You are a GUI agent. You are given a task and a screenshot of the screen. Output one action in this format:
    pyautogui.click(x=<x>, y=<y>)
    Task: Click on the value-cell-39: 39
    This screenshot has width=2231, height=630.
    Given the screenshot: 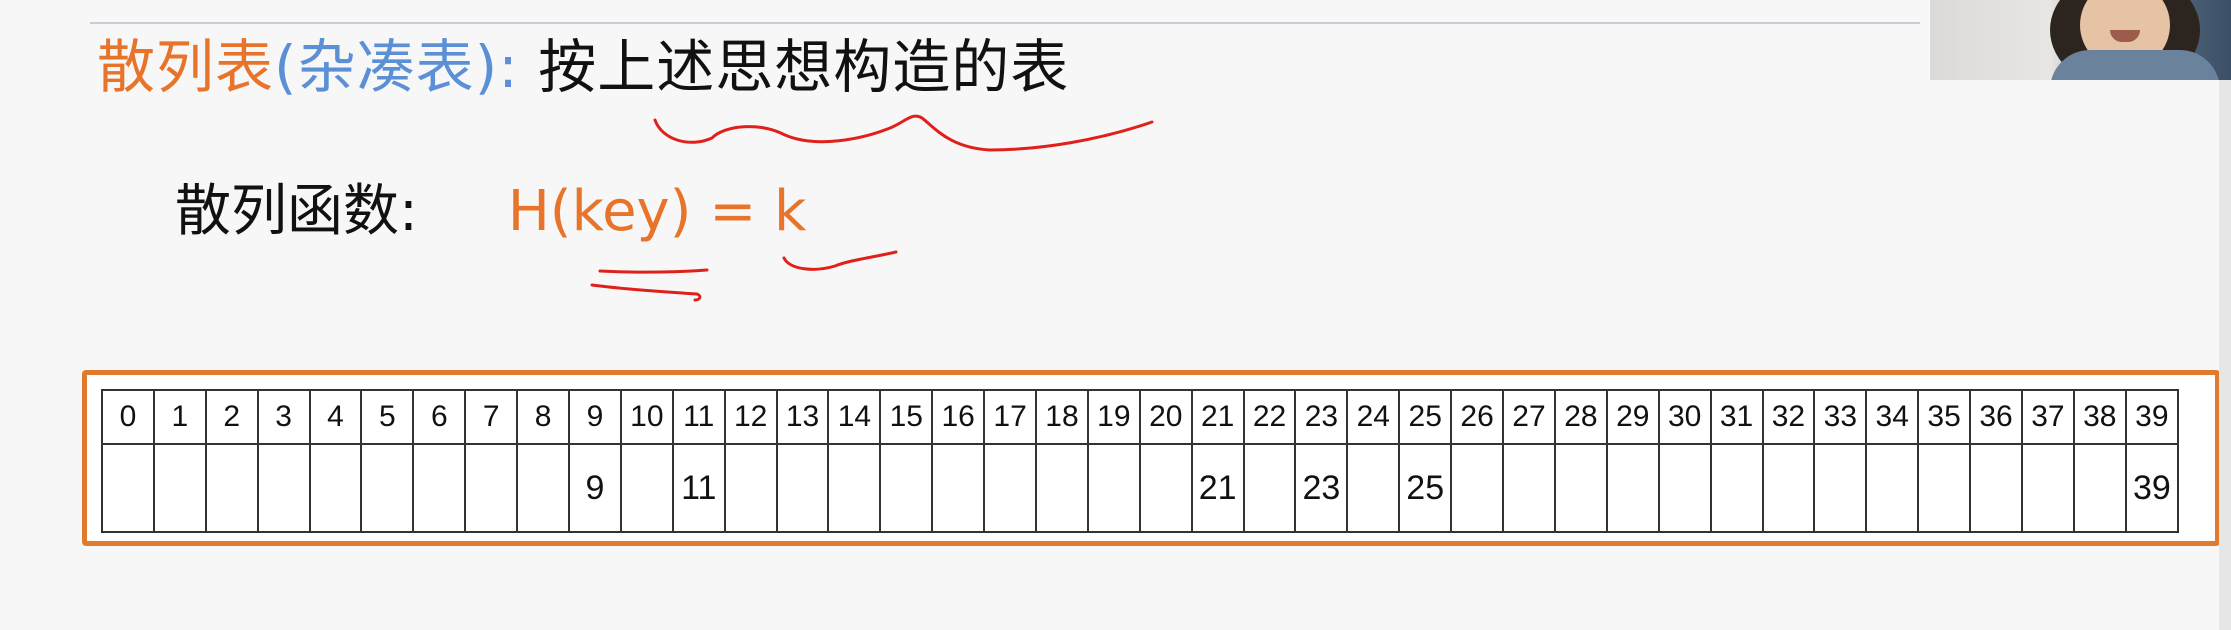 What is the action you would take?
    pyautogui.click(x=2152, y=488)
    